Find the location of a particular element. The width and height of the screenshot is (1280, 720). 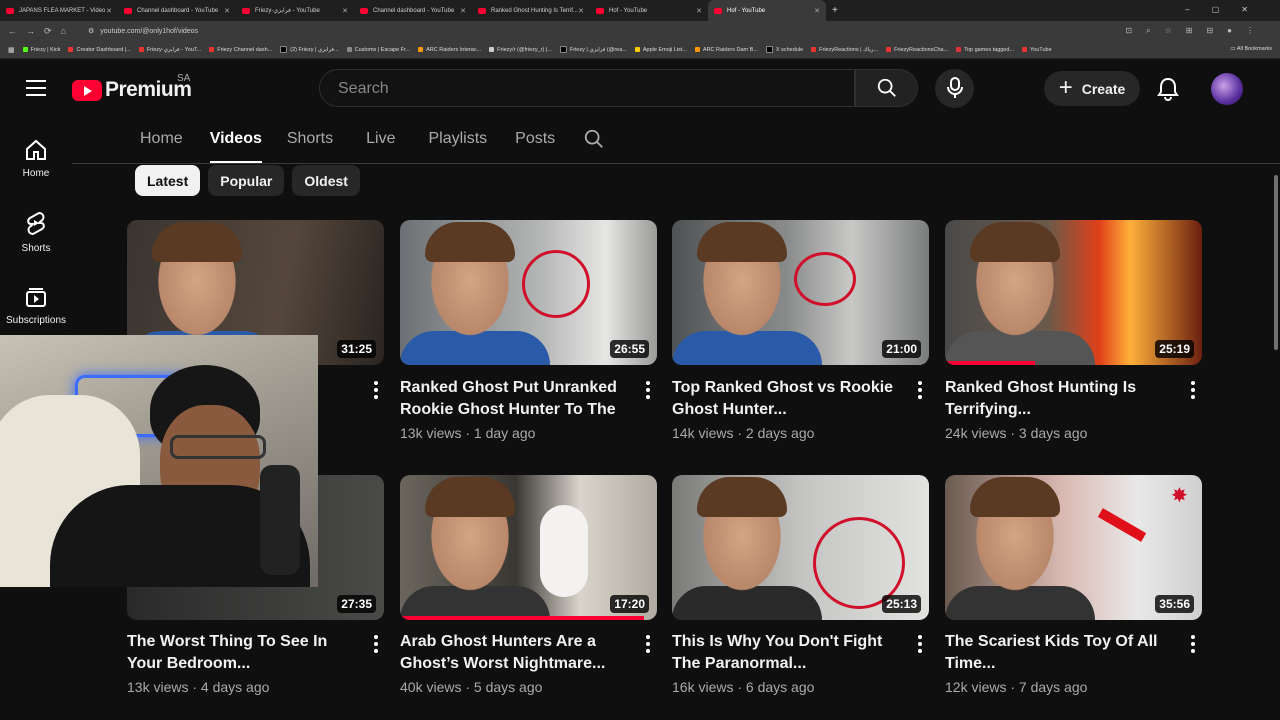

address-bar: ⚙ youtube.com/@only1hof/videos is located at coordinates (143, 31).